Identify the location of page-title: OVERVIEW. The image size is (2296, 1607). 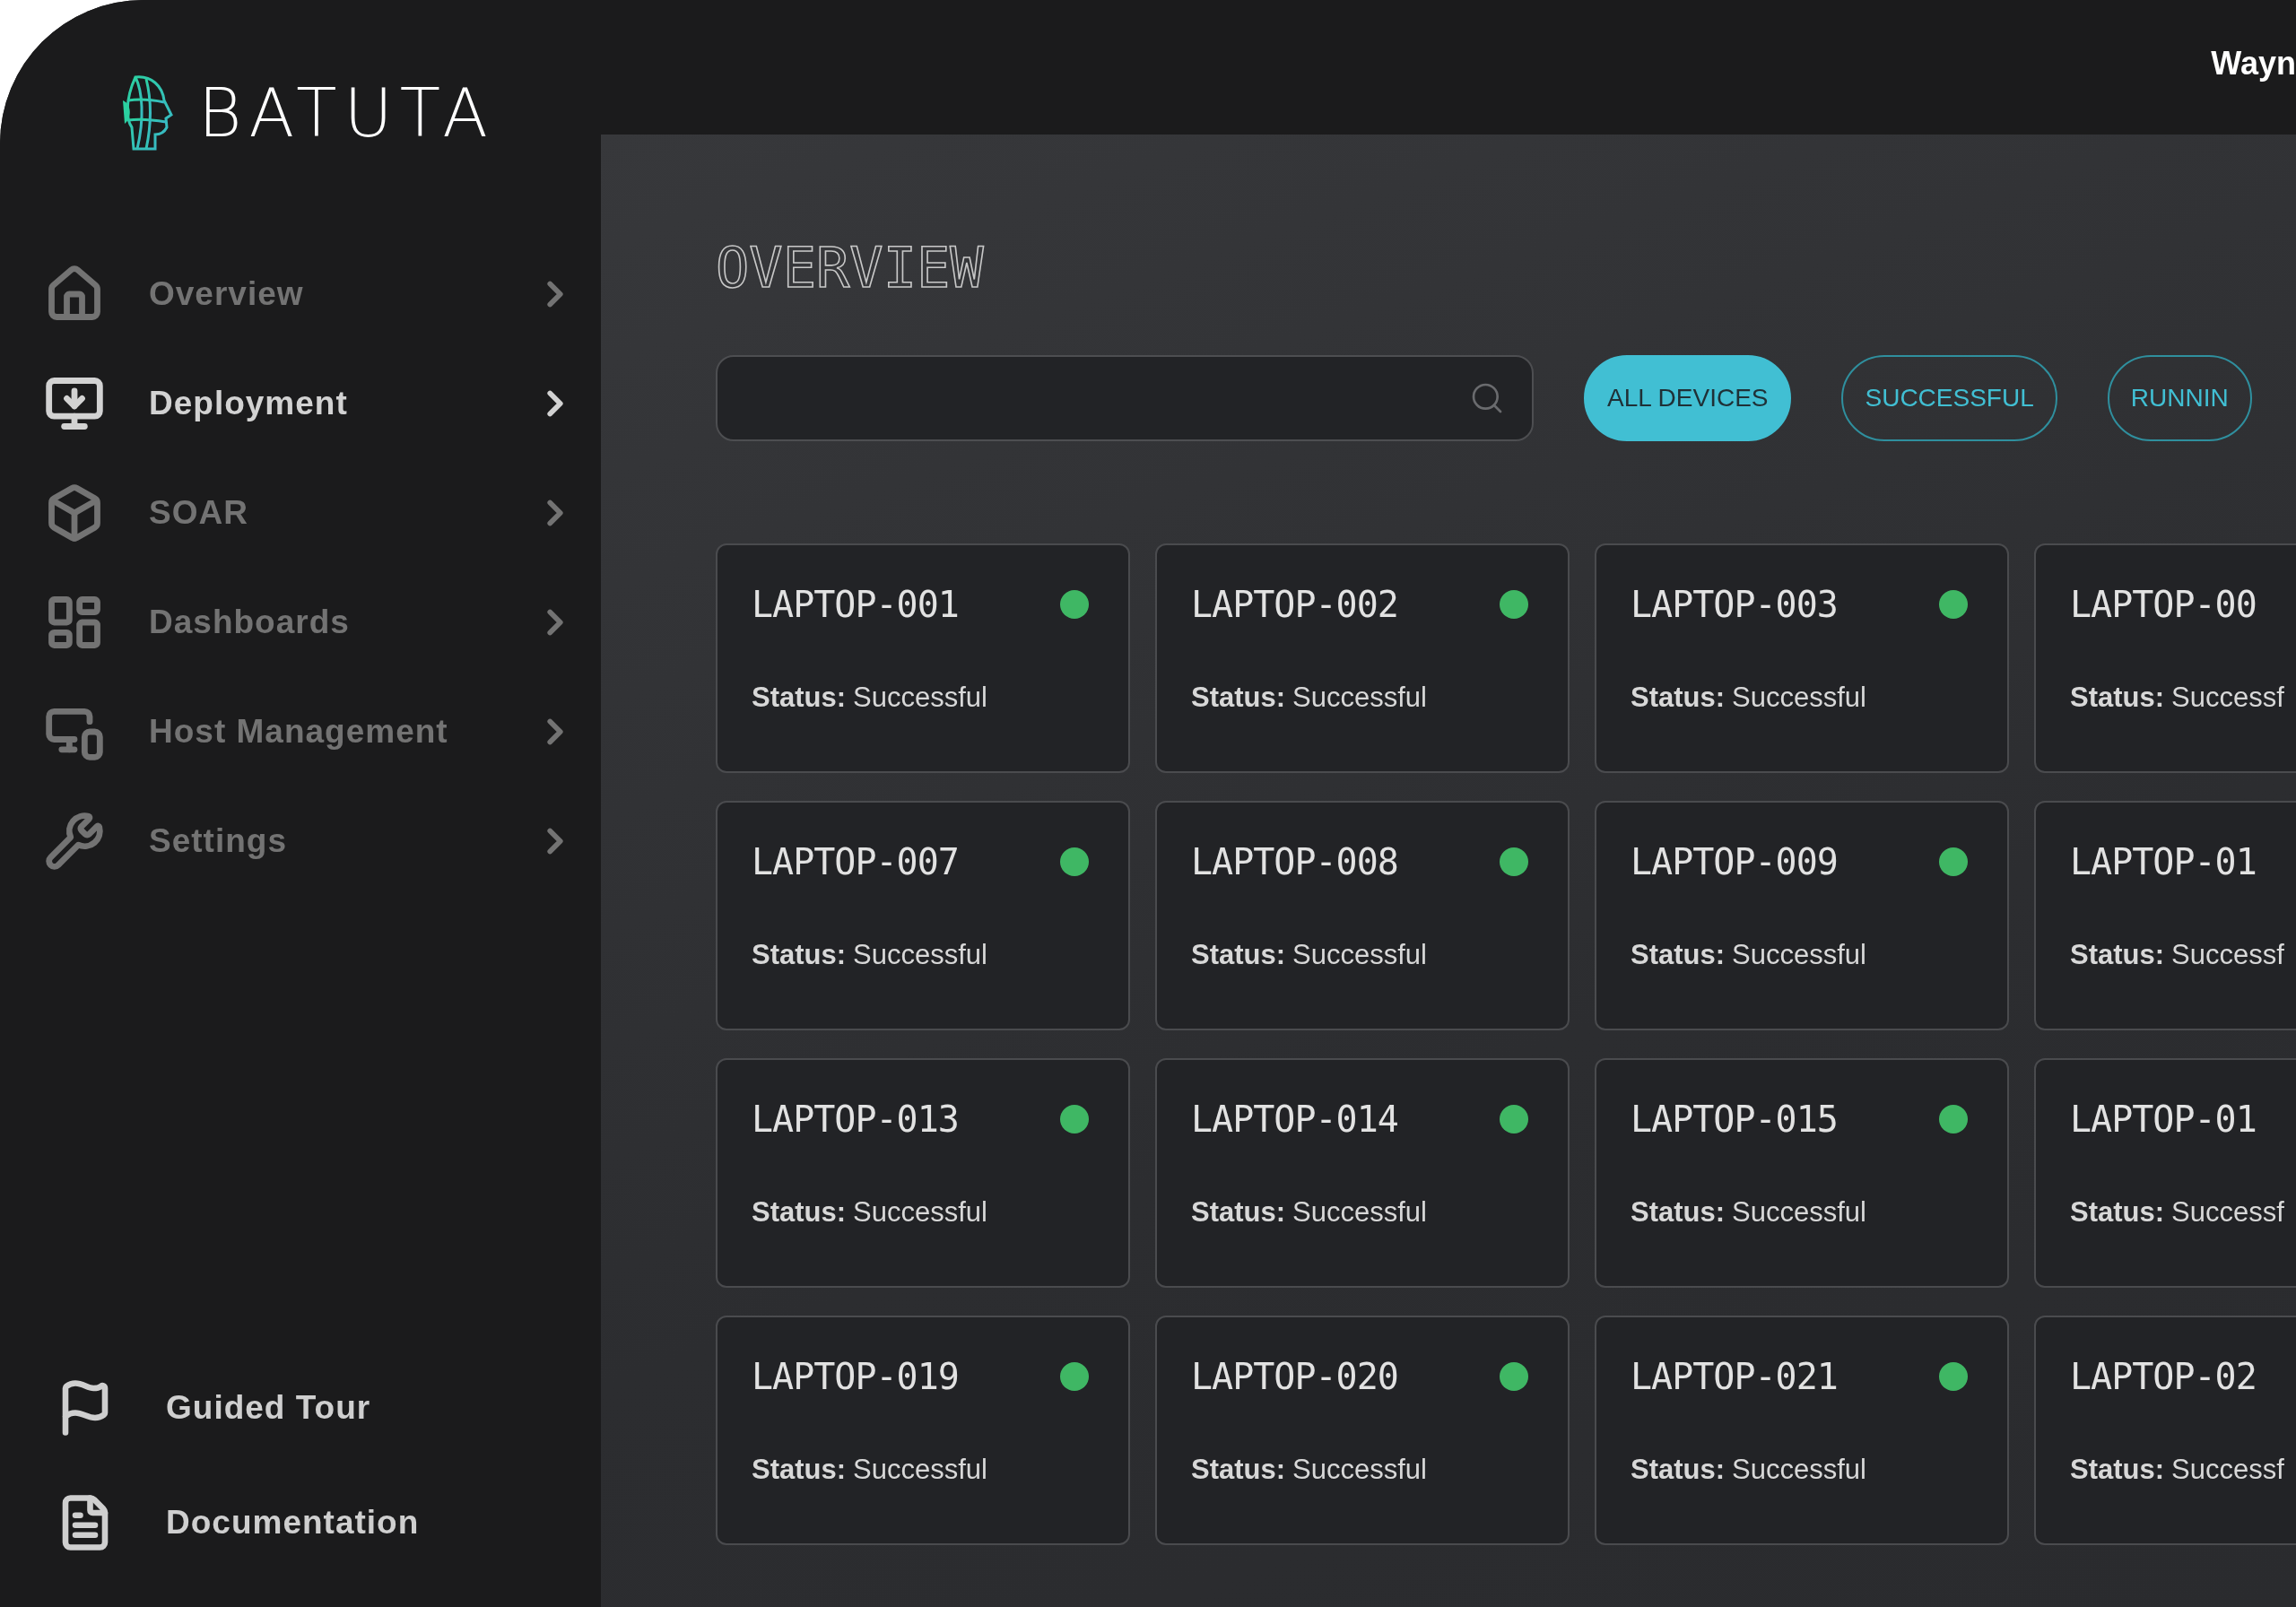
(850, 268).